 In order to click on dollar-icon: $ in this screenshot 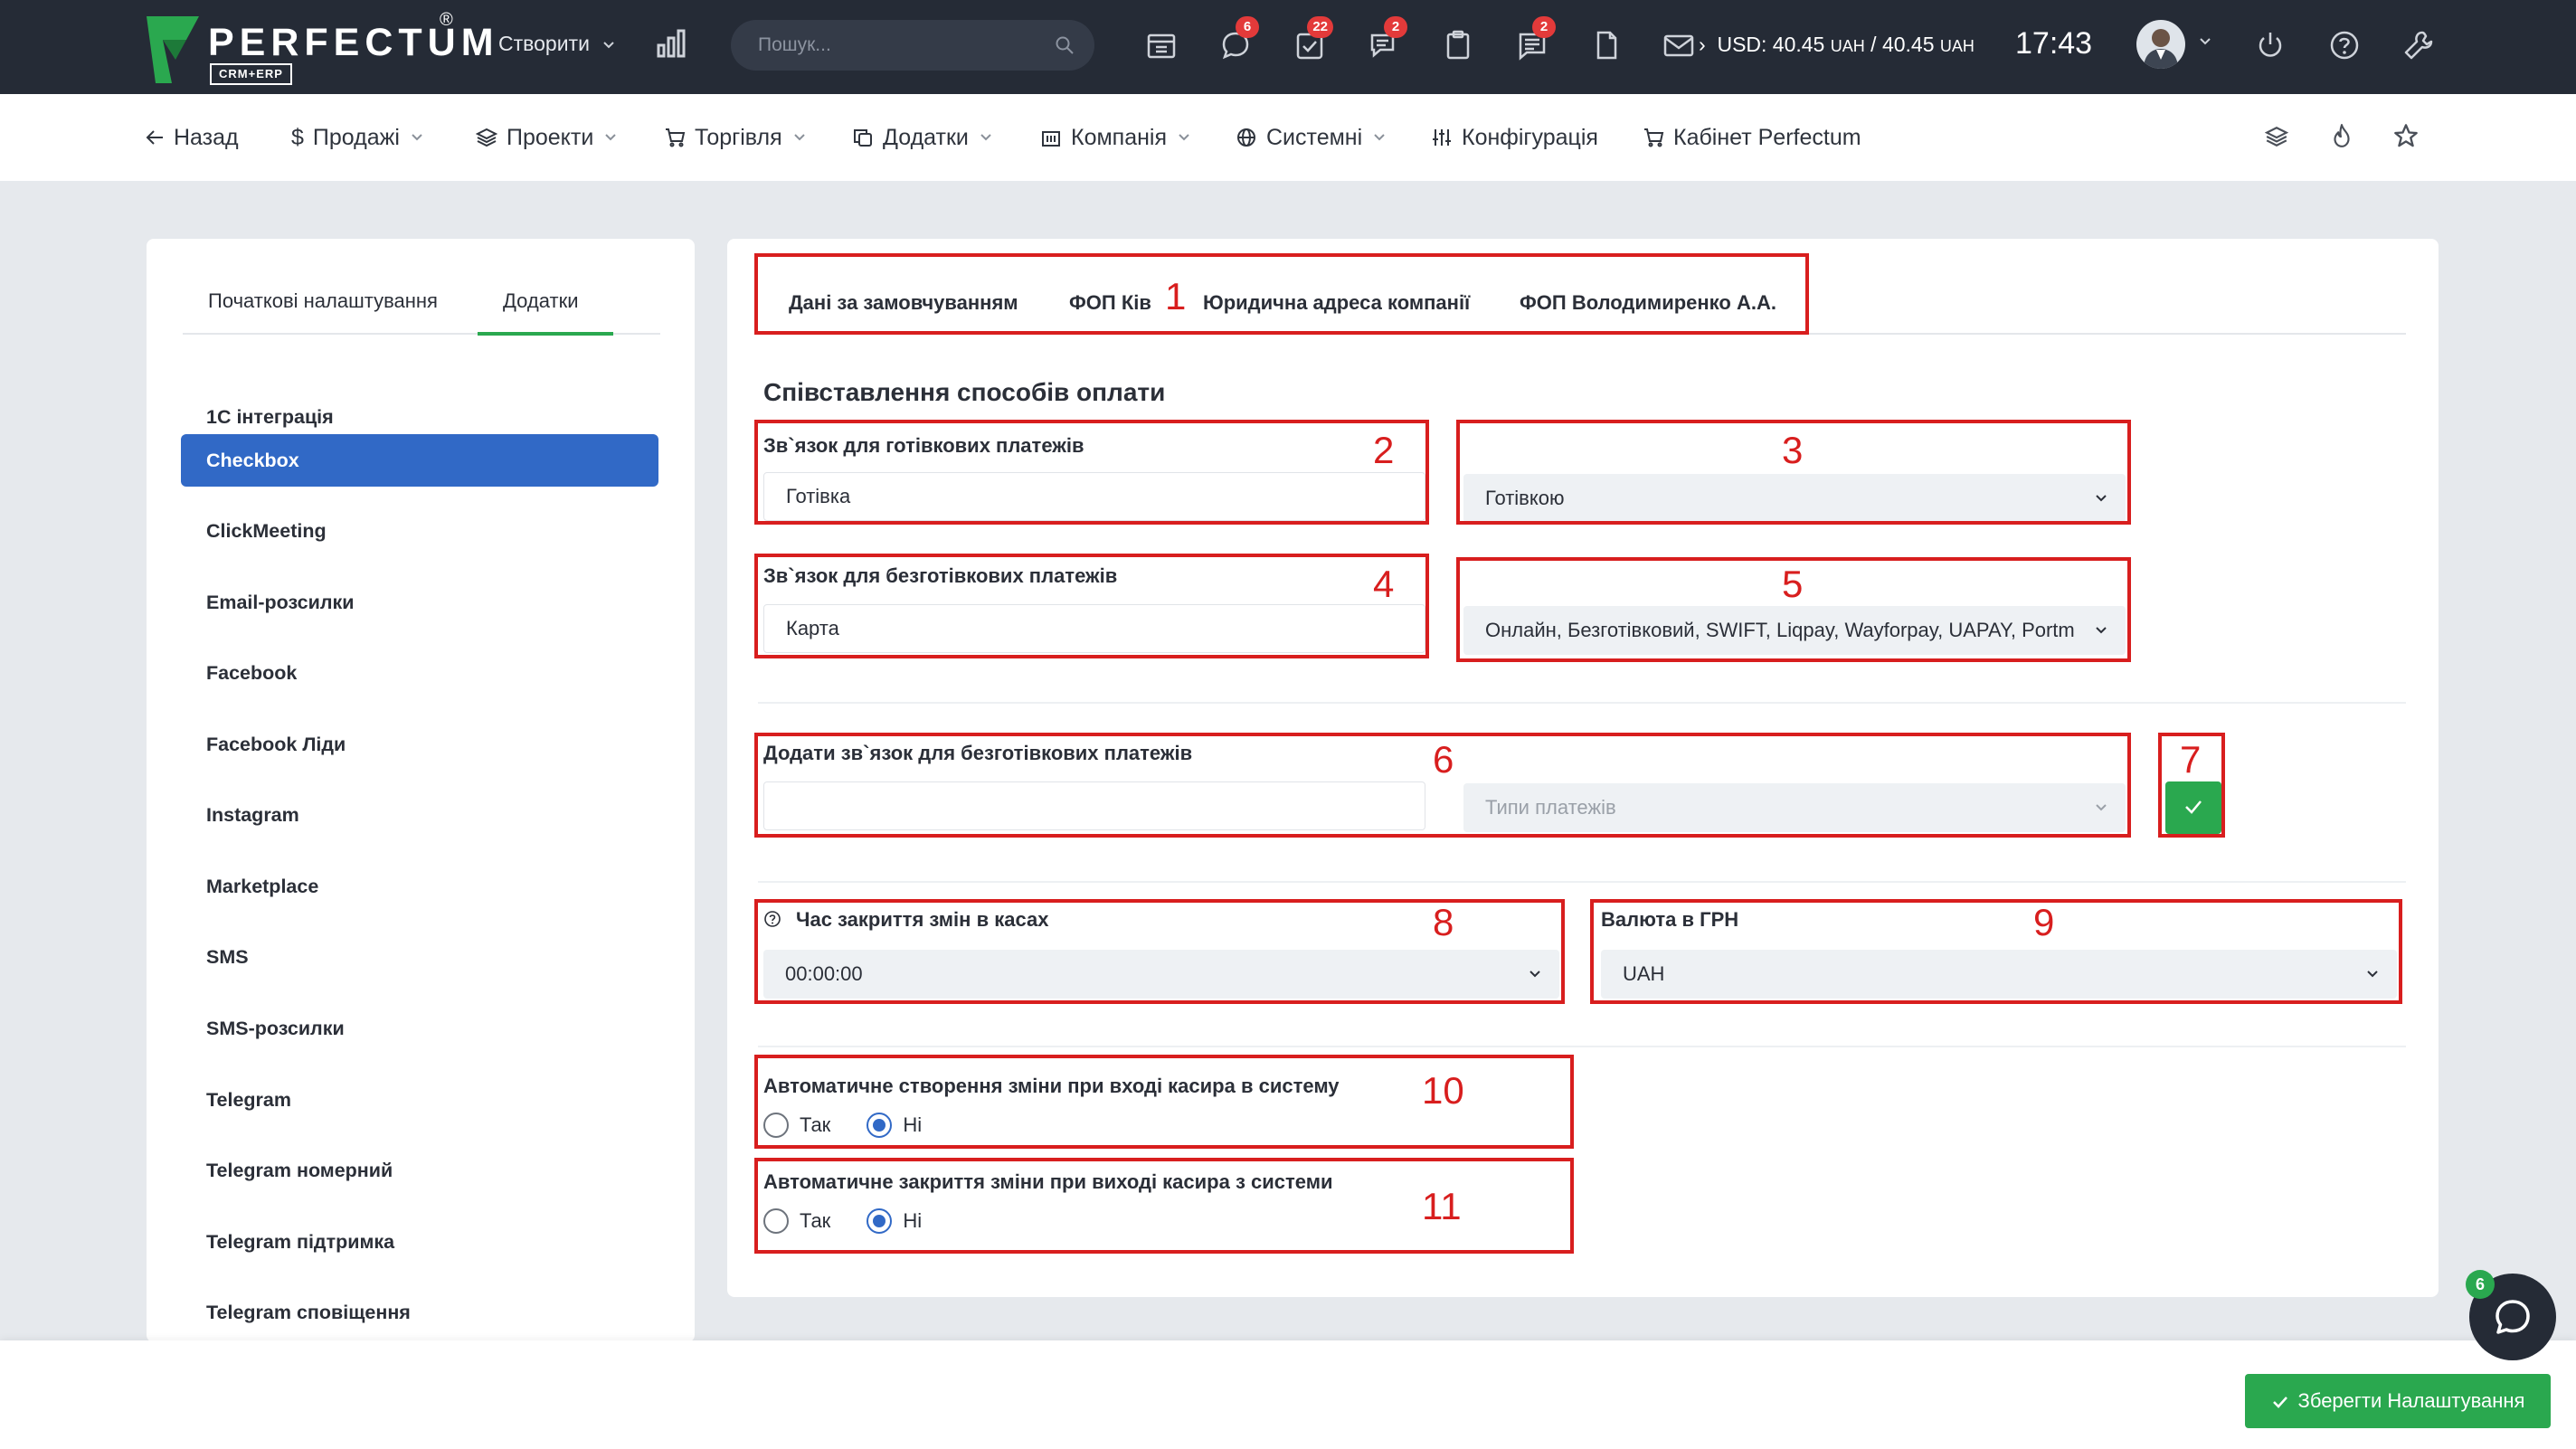, I will do `click(297, 137)`.